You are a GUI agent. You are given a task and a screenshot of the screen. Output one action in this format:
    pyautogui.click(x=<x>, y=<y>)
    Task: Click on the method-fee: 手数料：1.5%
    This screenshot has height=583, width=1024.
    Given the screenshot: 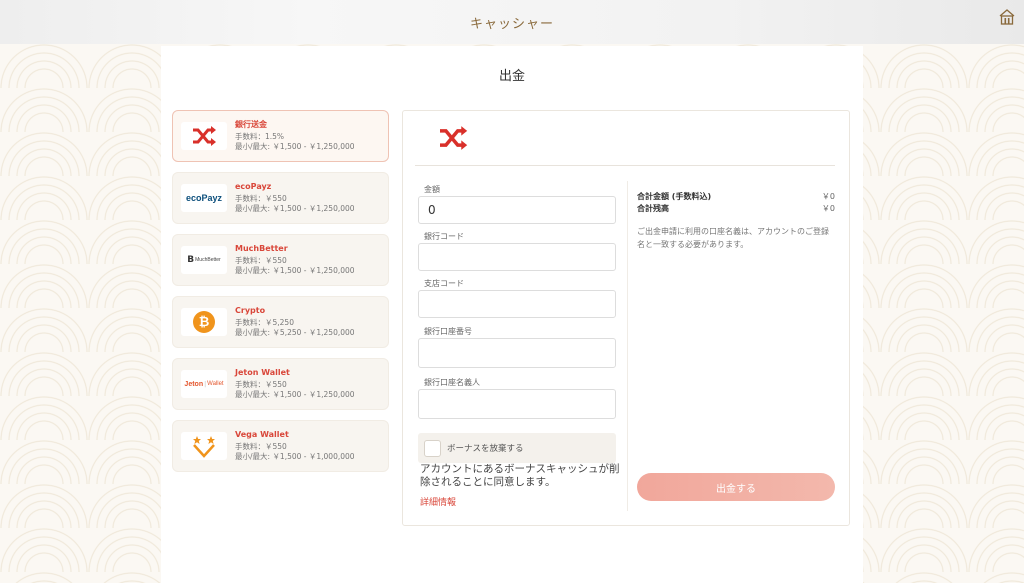 What is the action you would take?
    pyautogui.click(x=260, y=136)
    